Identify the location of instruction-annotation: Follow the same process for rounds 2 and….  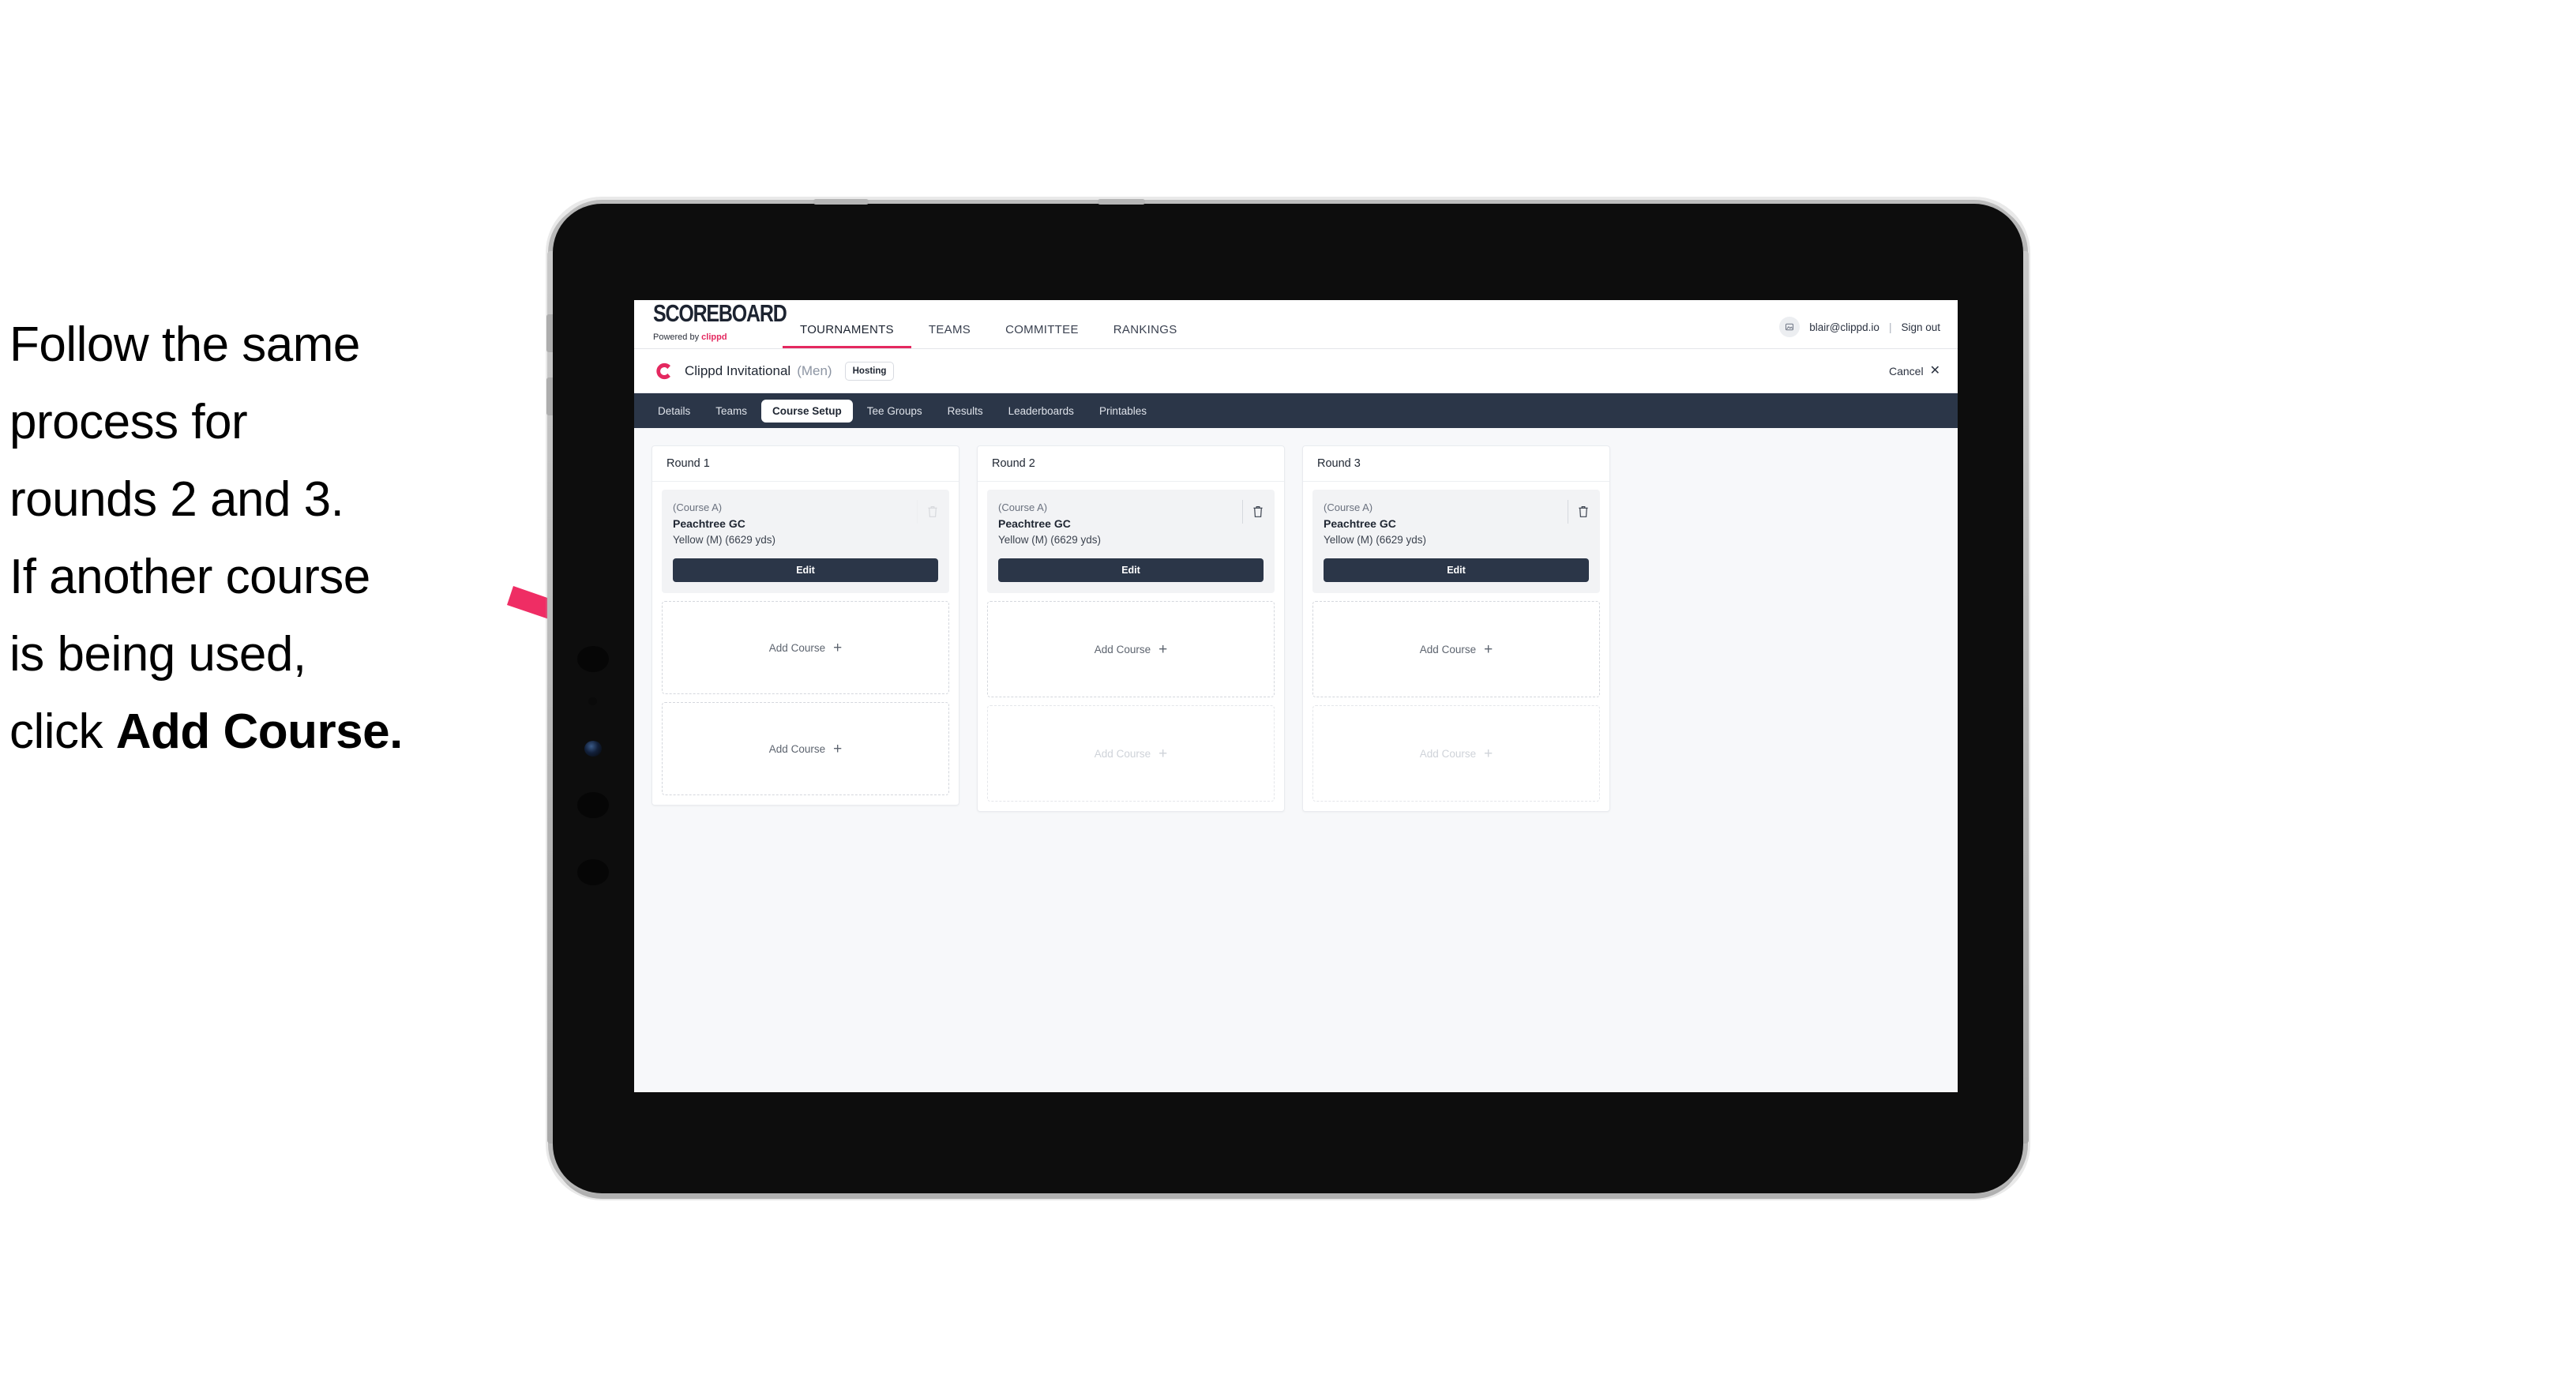
(266, 538).